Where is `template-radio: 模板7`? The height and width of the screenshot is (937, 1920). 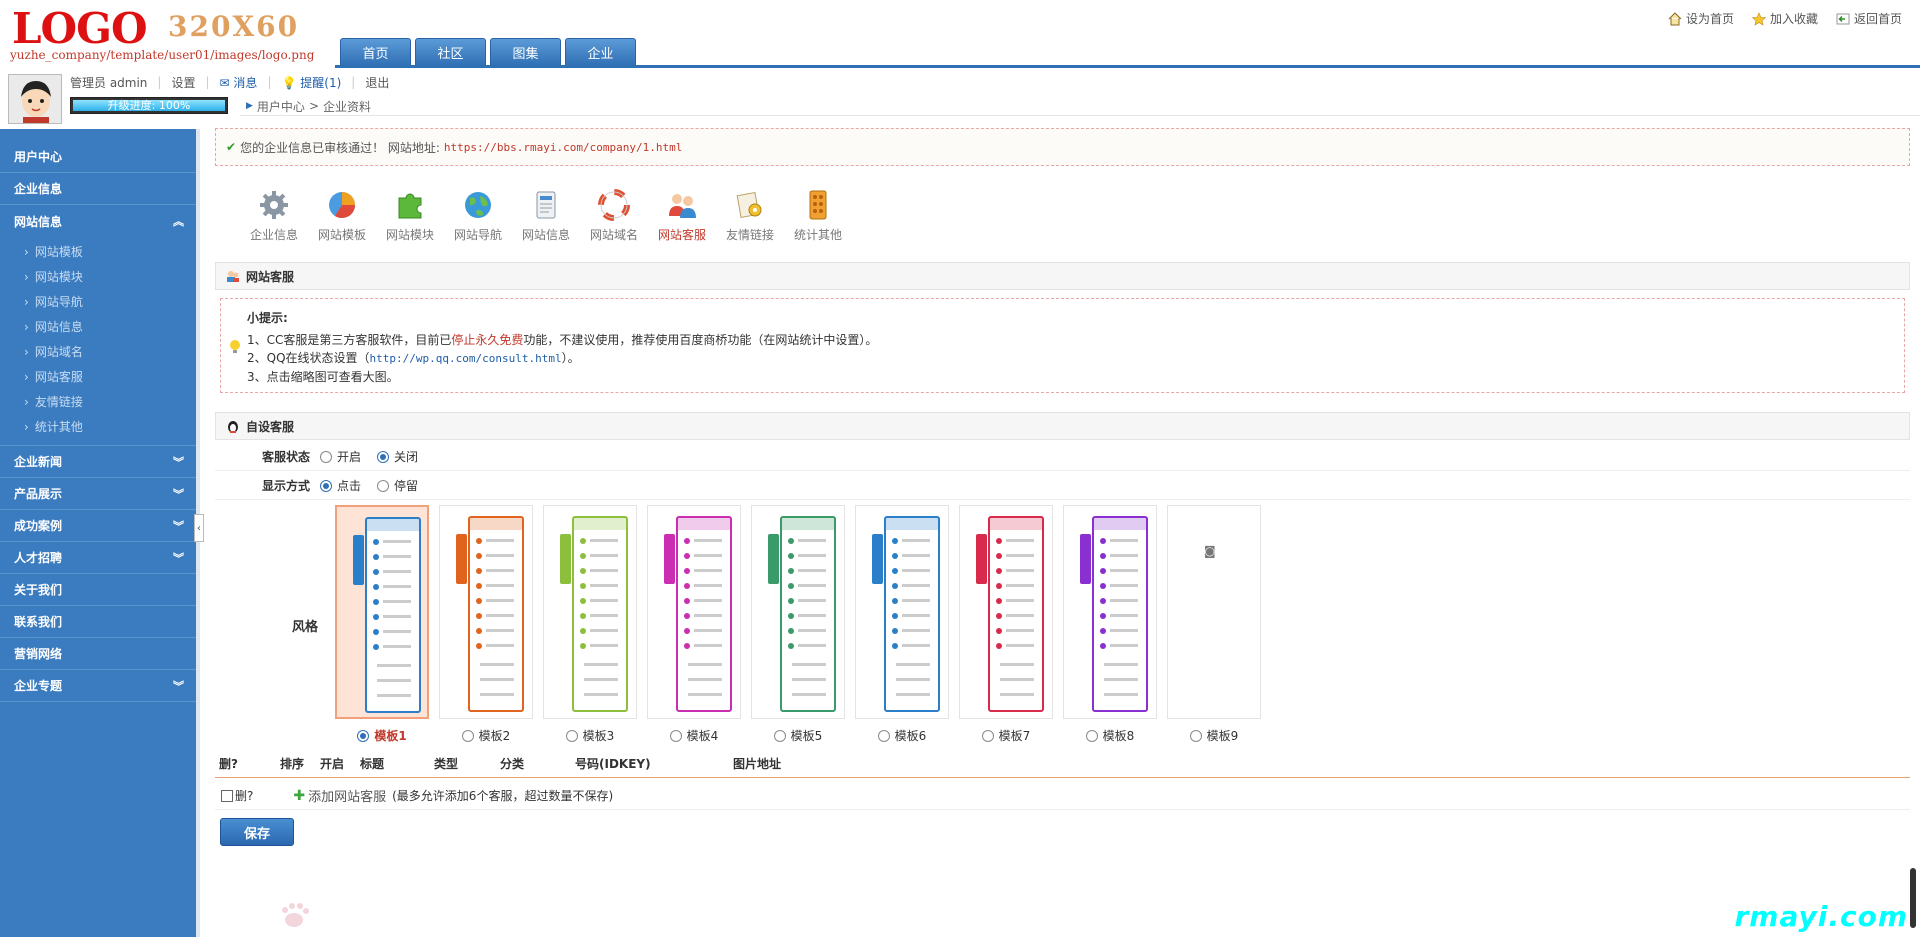 template-radio: 模板7 is located at coordinates (1005, 735).